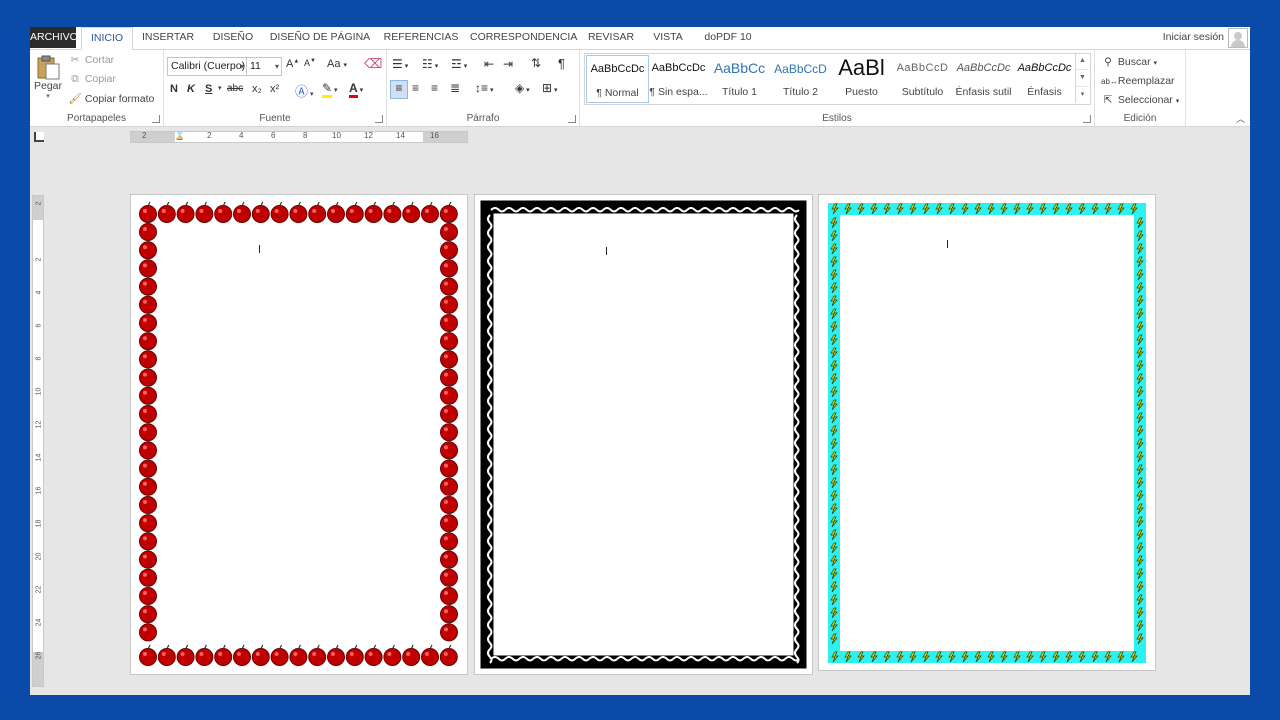 This screenshot has width=1280, height=720. What do you see at coordinates (1044, 78) in the screenshot?
I see `style-enfasis: AaBbCcDc Énfasis` at bounding box center [1044, 78].